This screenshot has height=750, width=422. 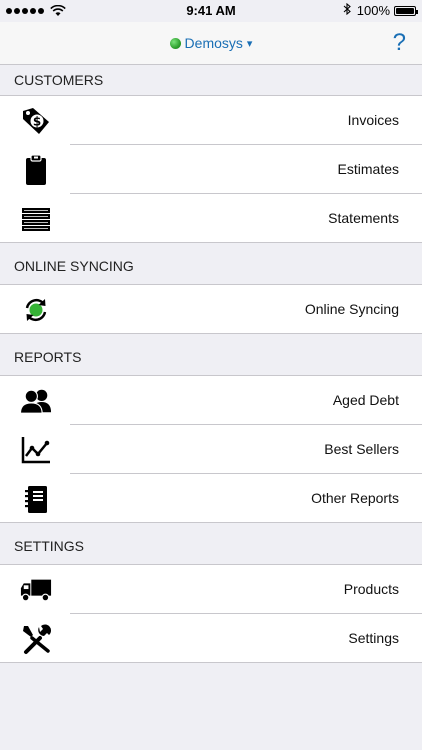 I want to click on account-selector: Demosys ▾, so click(x=211, y=43).